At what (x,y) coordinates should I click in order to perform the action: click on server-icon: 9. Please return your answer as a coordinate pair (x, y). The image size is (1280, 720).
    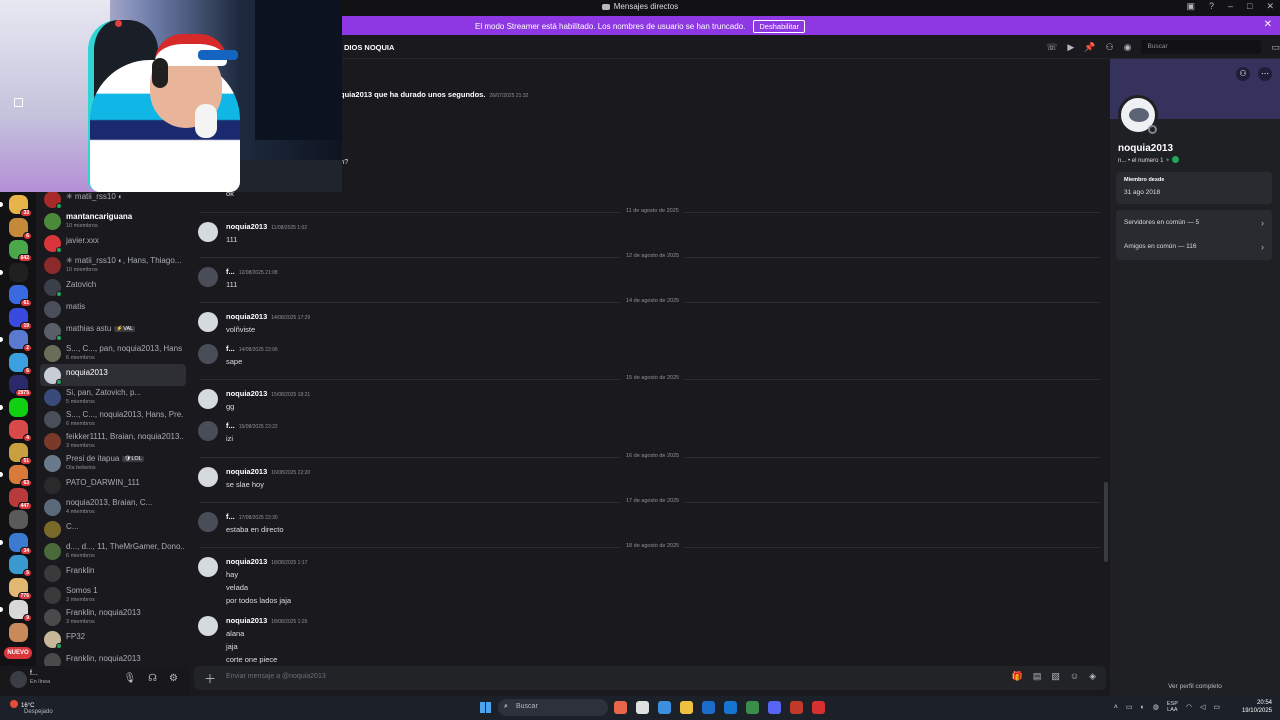
    Looking at the image, I should click on (16, 611).